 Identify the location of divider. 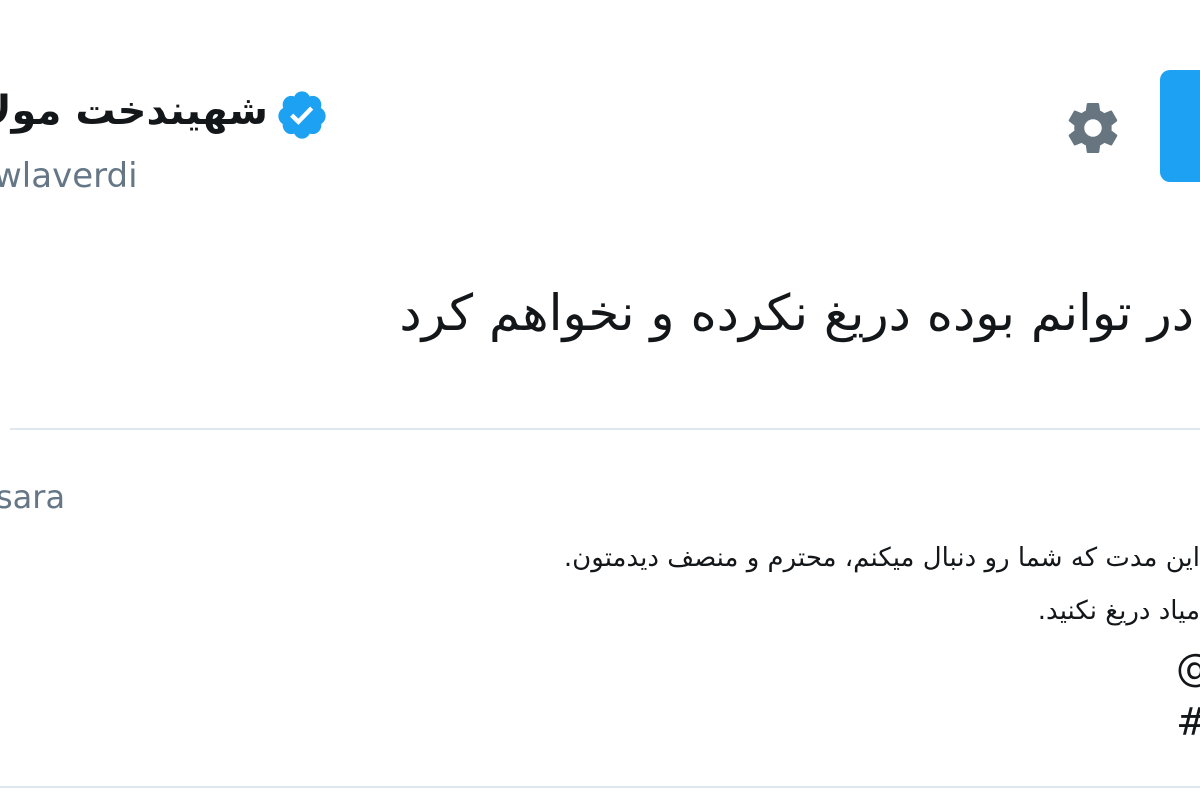
(605, 429).